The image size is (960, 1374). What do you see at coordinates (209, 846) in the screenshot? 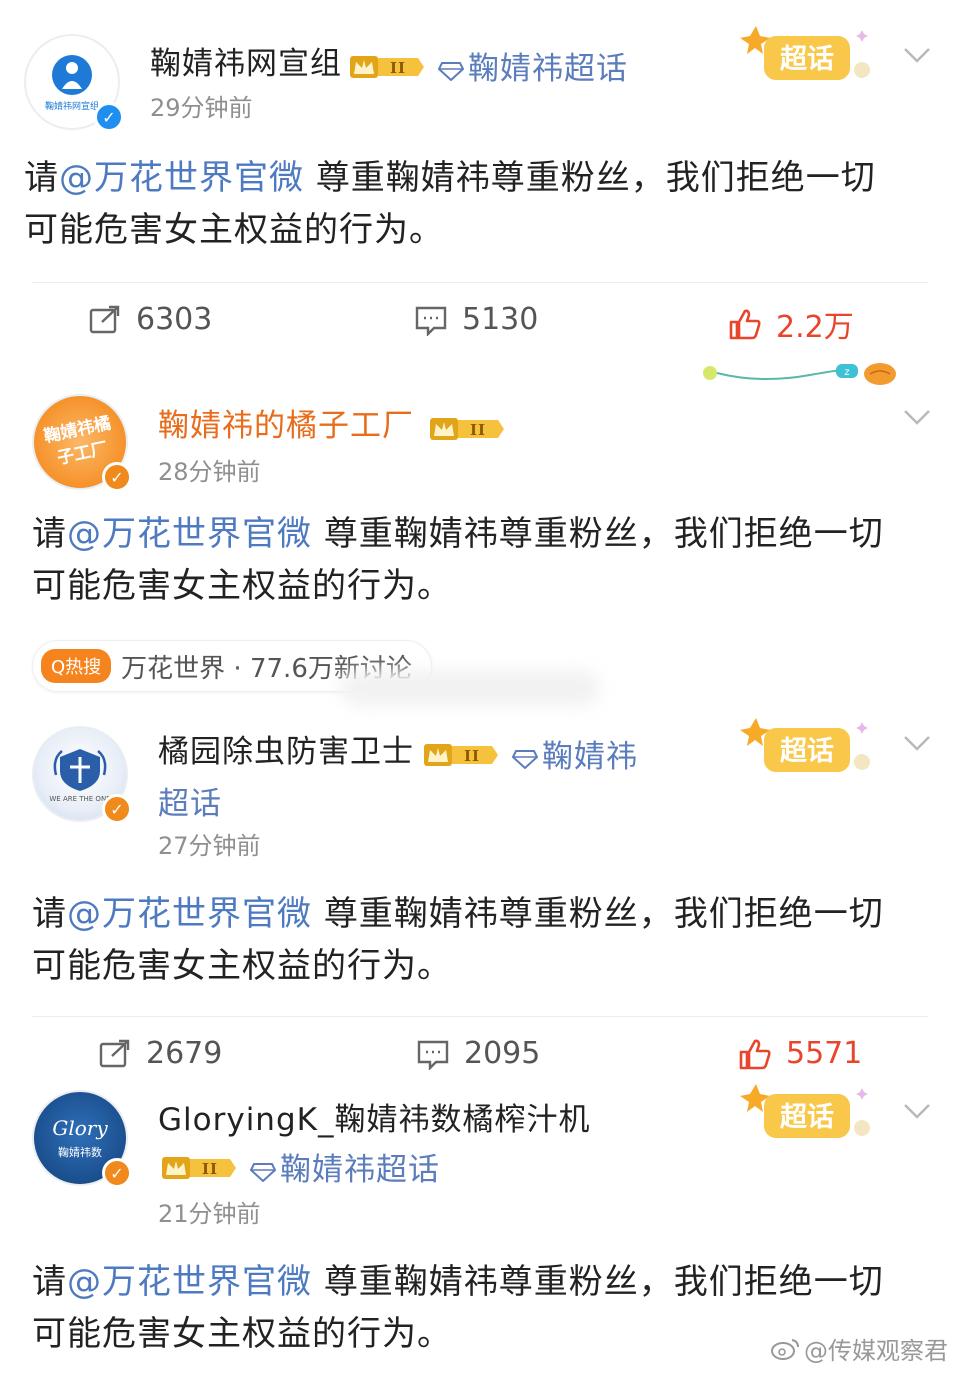
I see `post-time: 27分钟前` at bounding box center [209, 846].